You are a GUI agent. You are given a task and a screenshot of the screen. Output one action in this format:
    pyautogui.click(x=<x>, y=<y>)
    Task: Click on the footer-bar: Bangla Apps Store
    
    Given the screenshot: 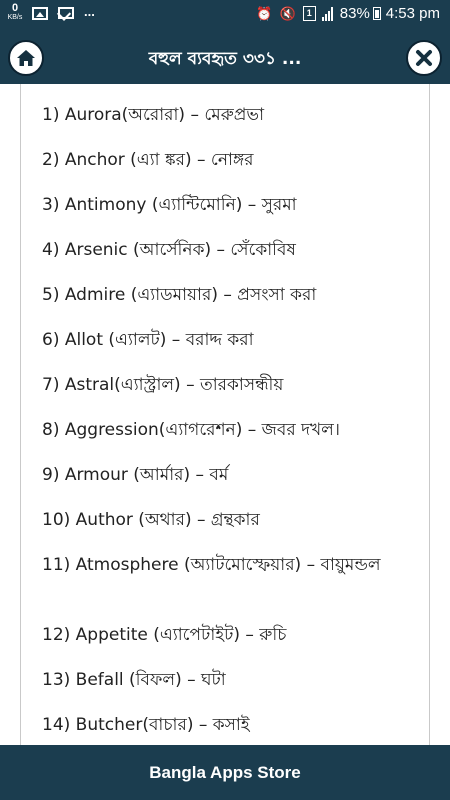 What is the action you would take?
    pyautogui.click(x=225, y=772)
    